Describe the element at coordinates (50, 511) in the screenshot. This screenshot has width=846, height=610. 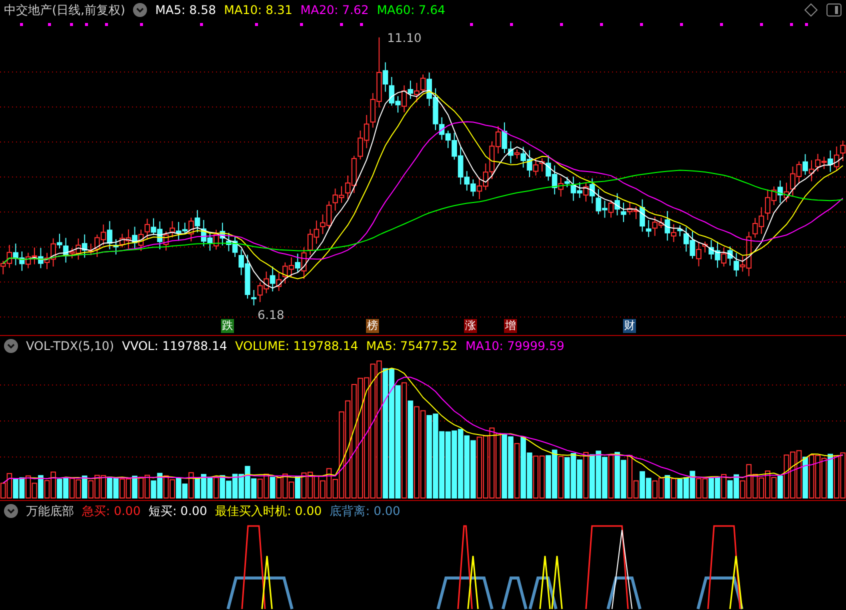
I see `panel-title: 万能底部` at that location.